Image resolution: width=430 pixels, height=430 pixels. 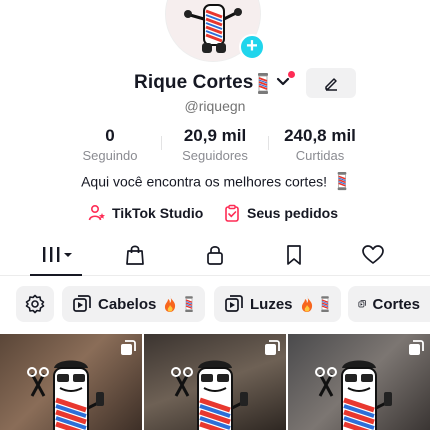 I want to click on stat-likes: 240,8 mil Curtidas, so click(x=320, y=144).